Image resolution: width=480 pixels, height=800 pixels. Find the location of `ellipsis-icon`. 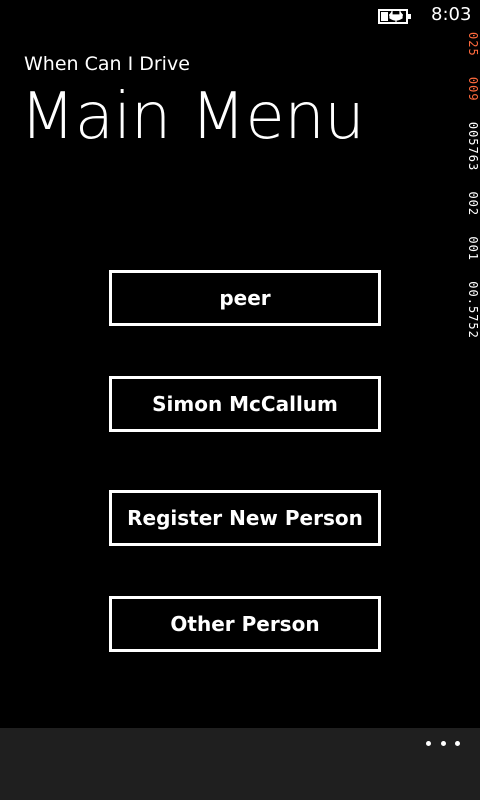

ellipsis-icon is located at coordinates (443, 743).